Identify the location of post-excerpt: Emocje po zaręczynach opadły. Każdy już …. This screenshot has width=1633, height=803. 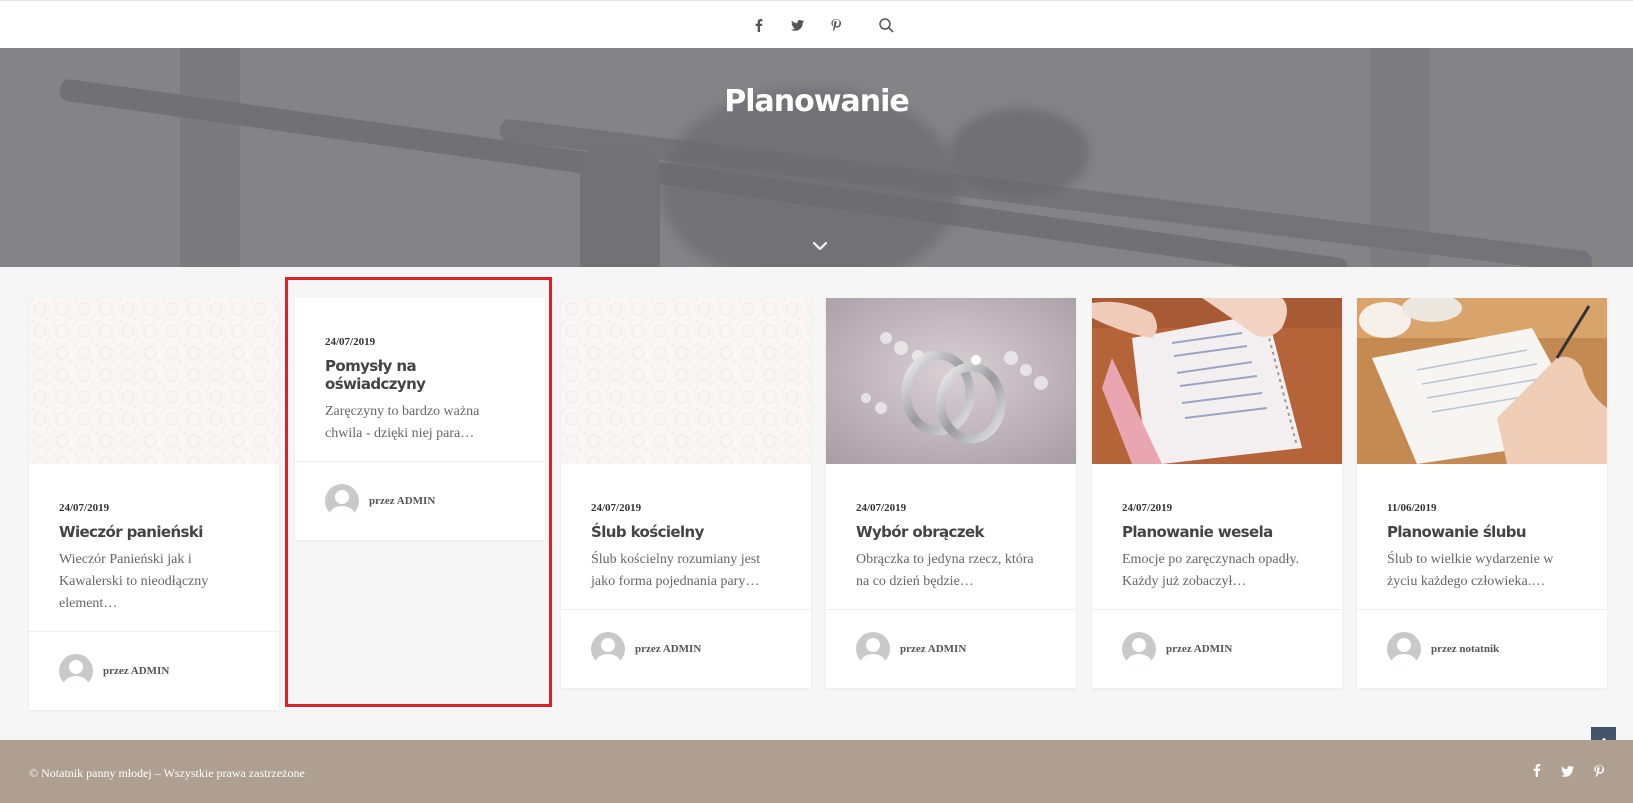
(1211, 570).